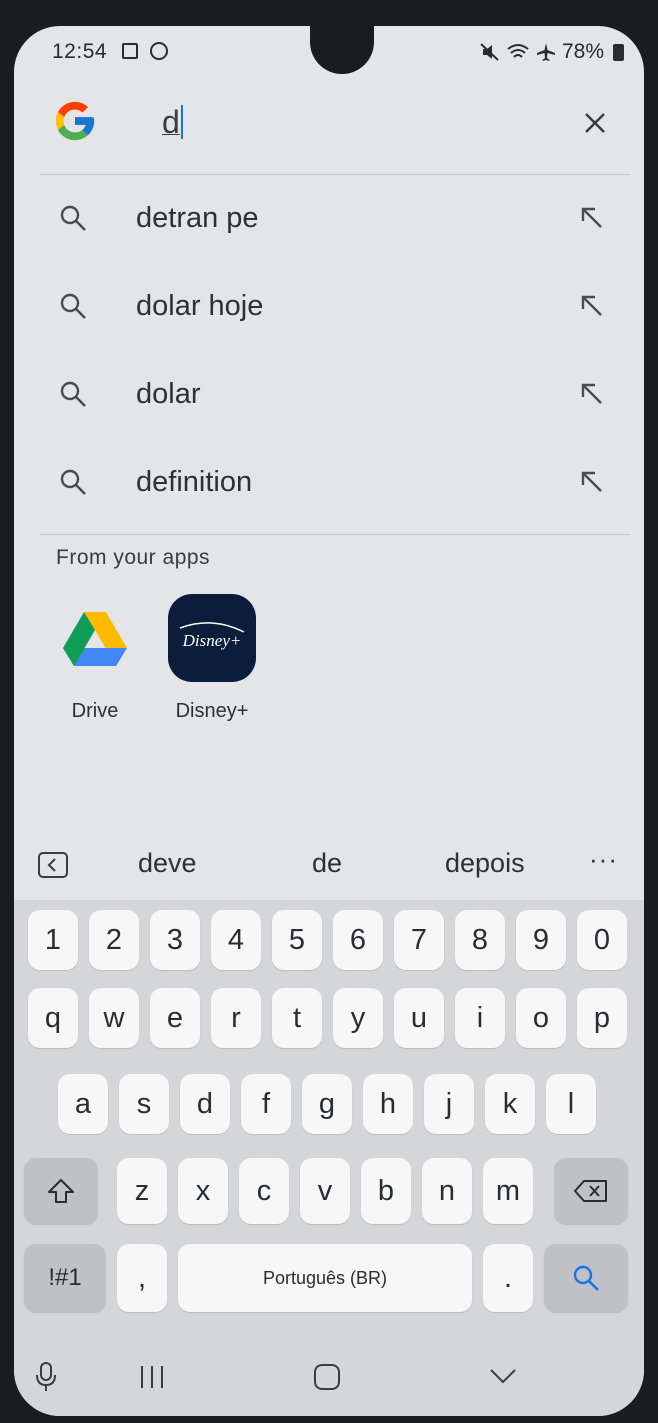 The height and width of the screenshot is (1423, 658). What do you see at coordinates (419, 940) in the screenshot?
I see `key-7: 7` at bounding box center [419, 940].